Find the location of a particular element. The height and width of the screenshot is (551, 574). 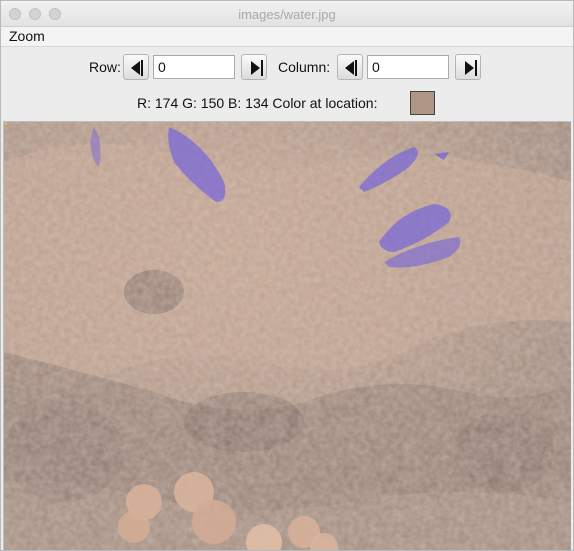

next-row-button is located at coordinates (254, 67).